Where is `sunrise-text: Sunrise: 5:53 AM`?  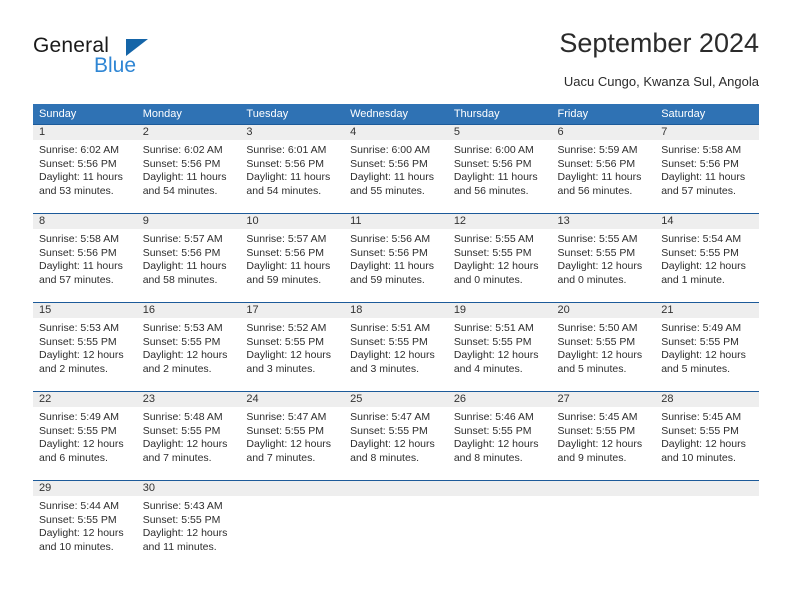
sunrise-text: Sunrise: 5:53 AM is located at coordinates (182, 328).